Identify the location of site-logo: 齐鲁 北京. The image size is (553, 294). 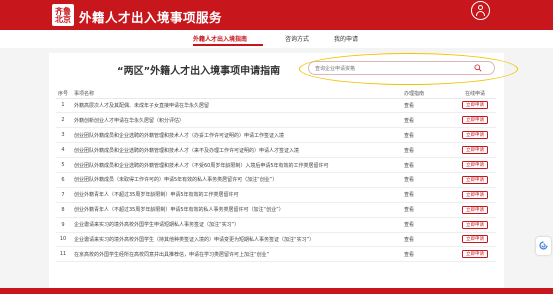
(63, 15).